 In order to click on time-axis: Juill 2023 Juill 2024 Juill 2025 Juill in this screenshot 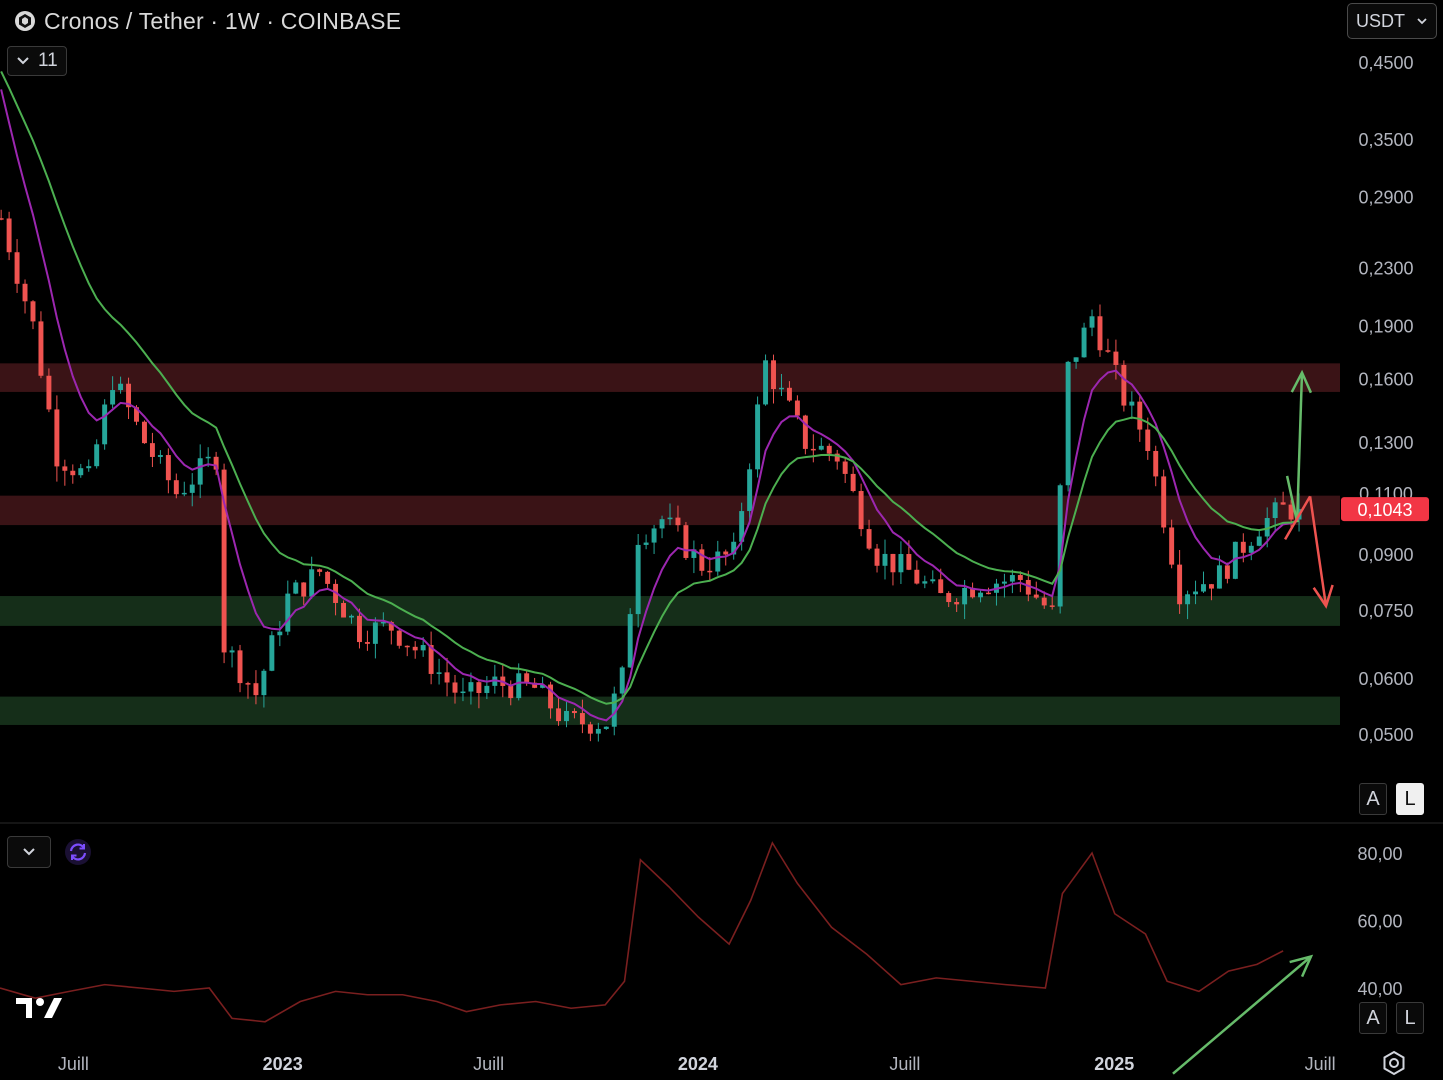, I will do `click(697, 1064)`.